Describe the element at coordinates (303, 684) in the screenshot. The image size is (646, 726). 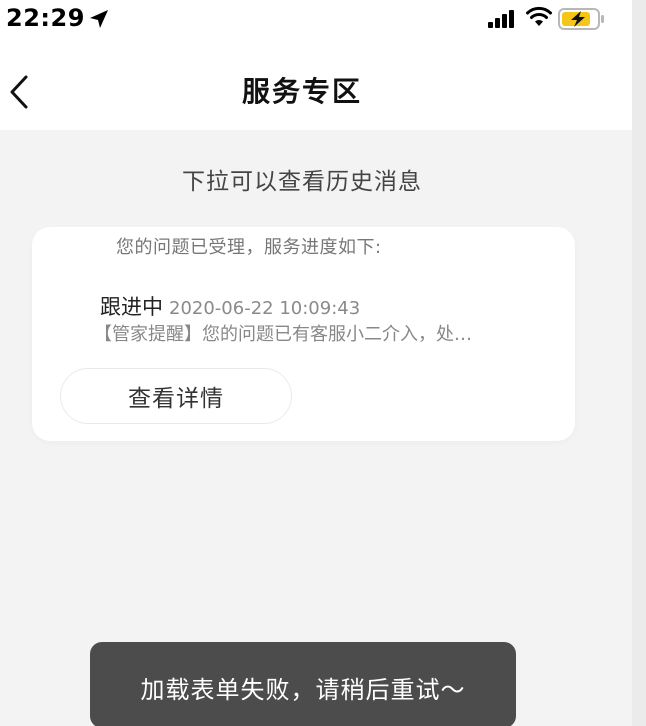
I see `error-toast: 加载表单失败，请稍后重试～` at that location.